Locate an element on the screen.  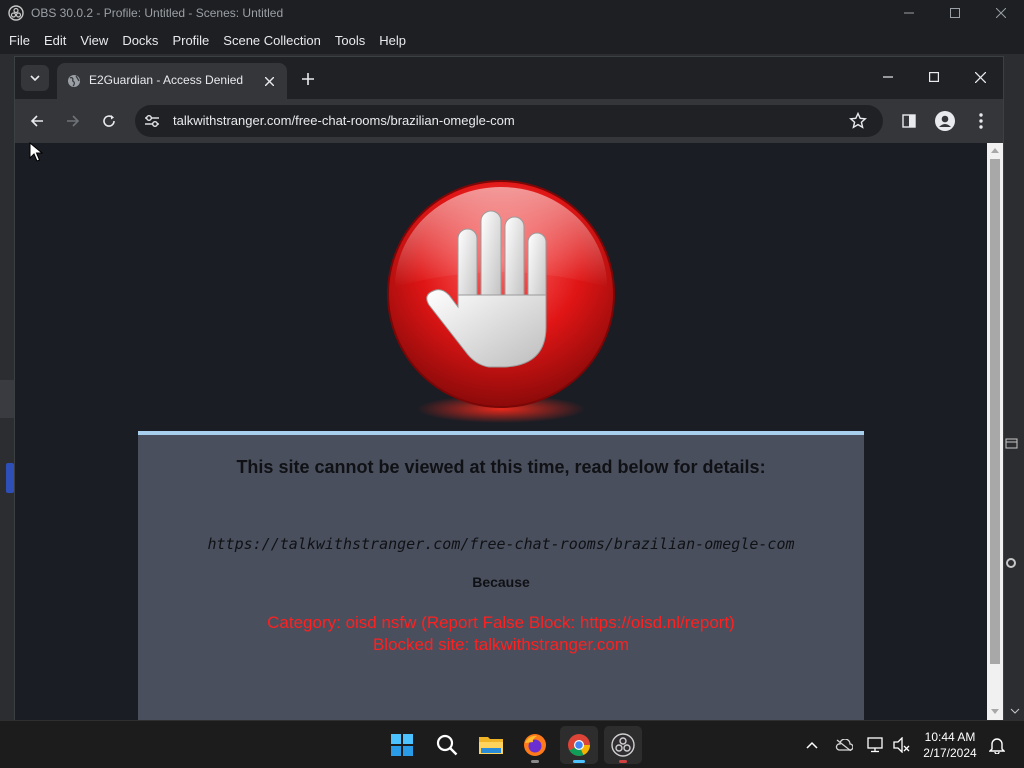
onedrive-cloud-icon is located at coordinates (844, 745).